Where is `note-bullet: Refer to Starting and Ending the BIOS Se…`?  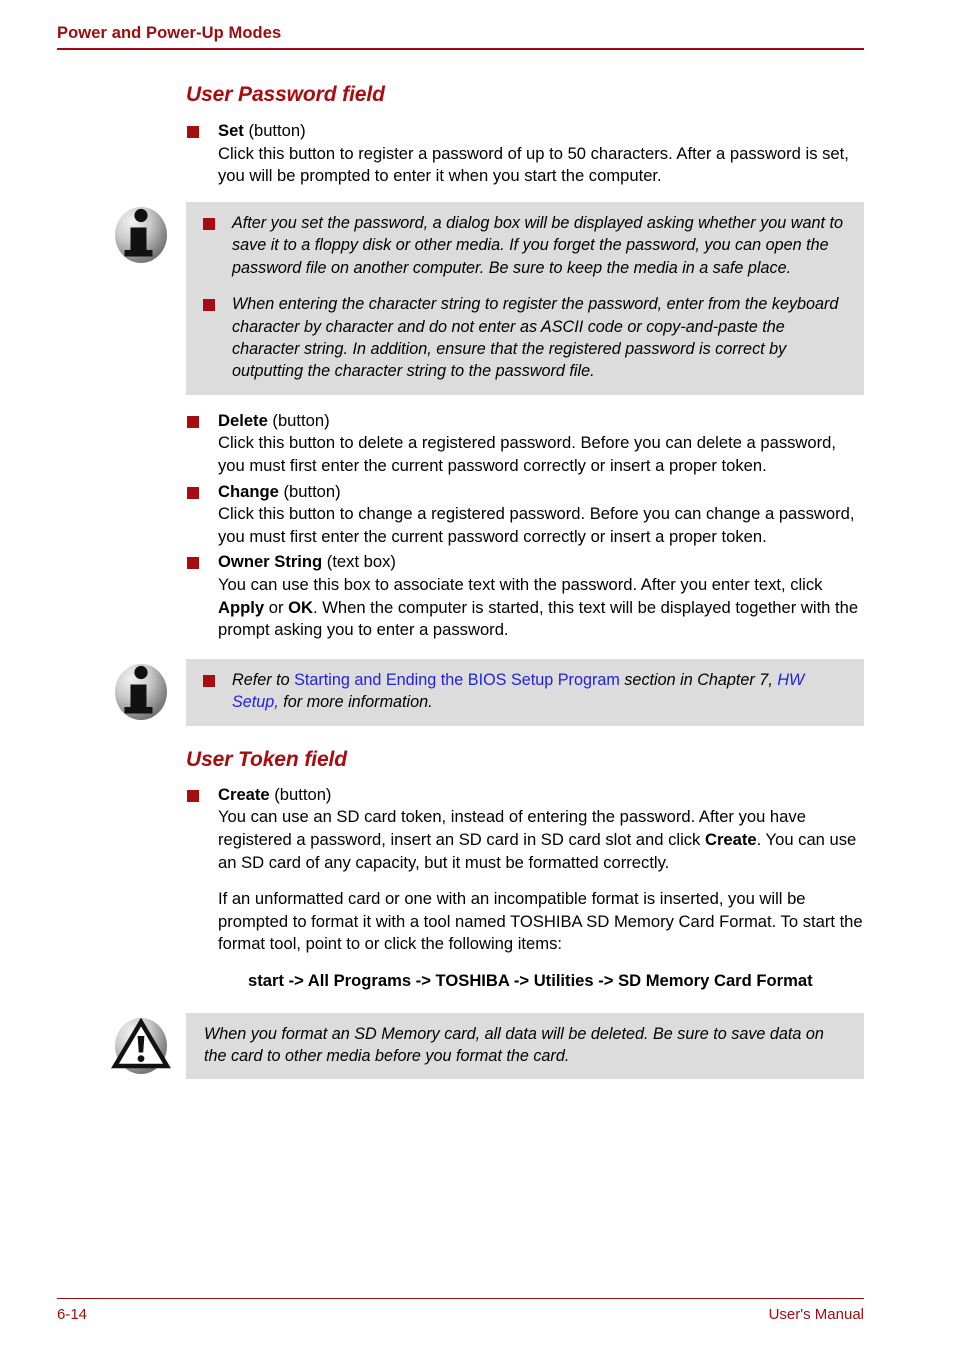
note-bullet: Refer to Starting and Ending the BIOS Se… is located at coordinates (525, 691).